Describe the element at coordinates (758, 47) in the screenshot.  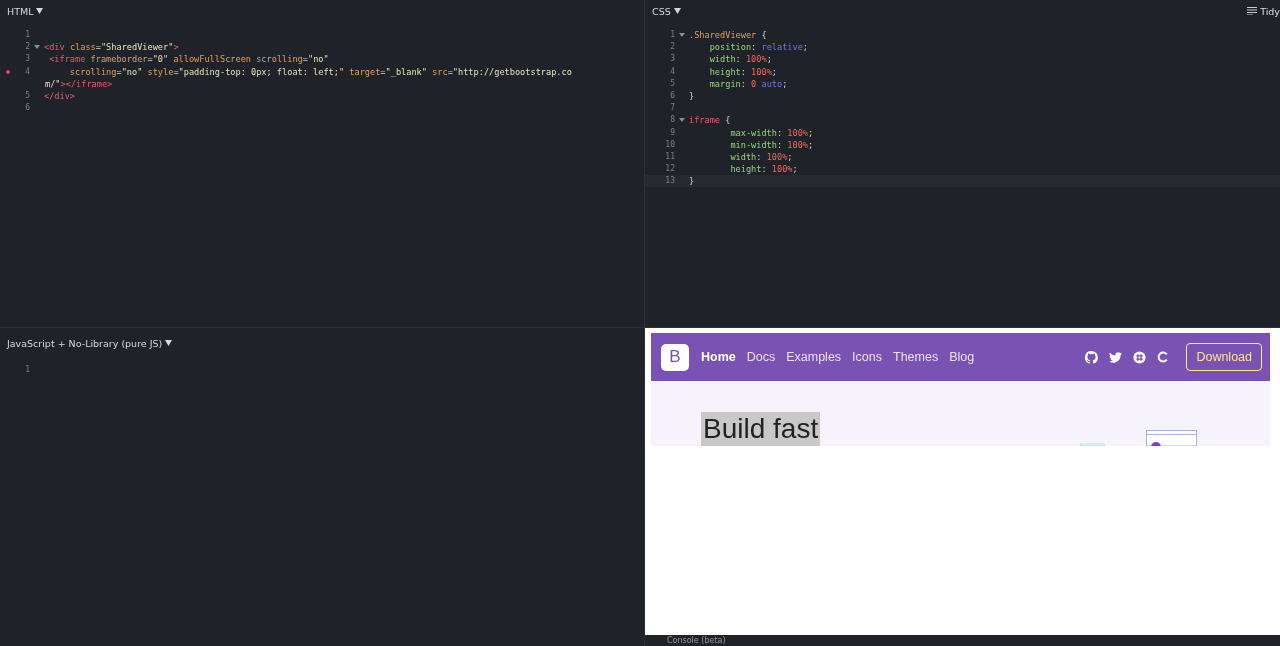
I see `code-line: position: relative;` at that location.